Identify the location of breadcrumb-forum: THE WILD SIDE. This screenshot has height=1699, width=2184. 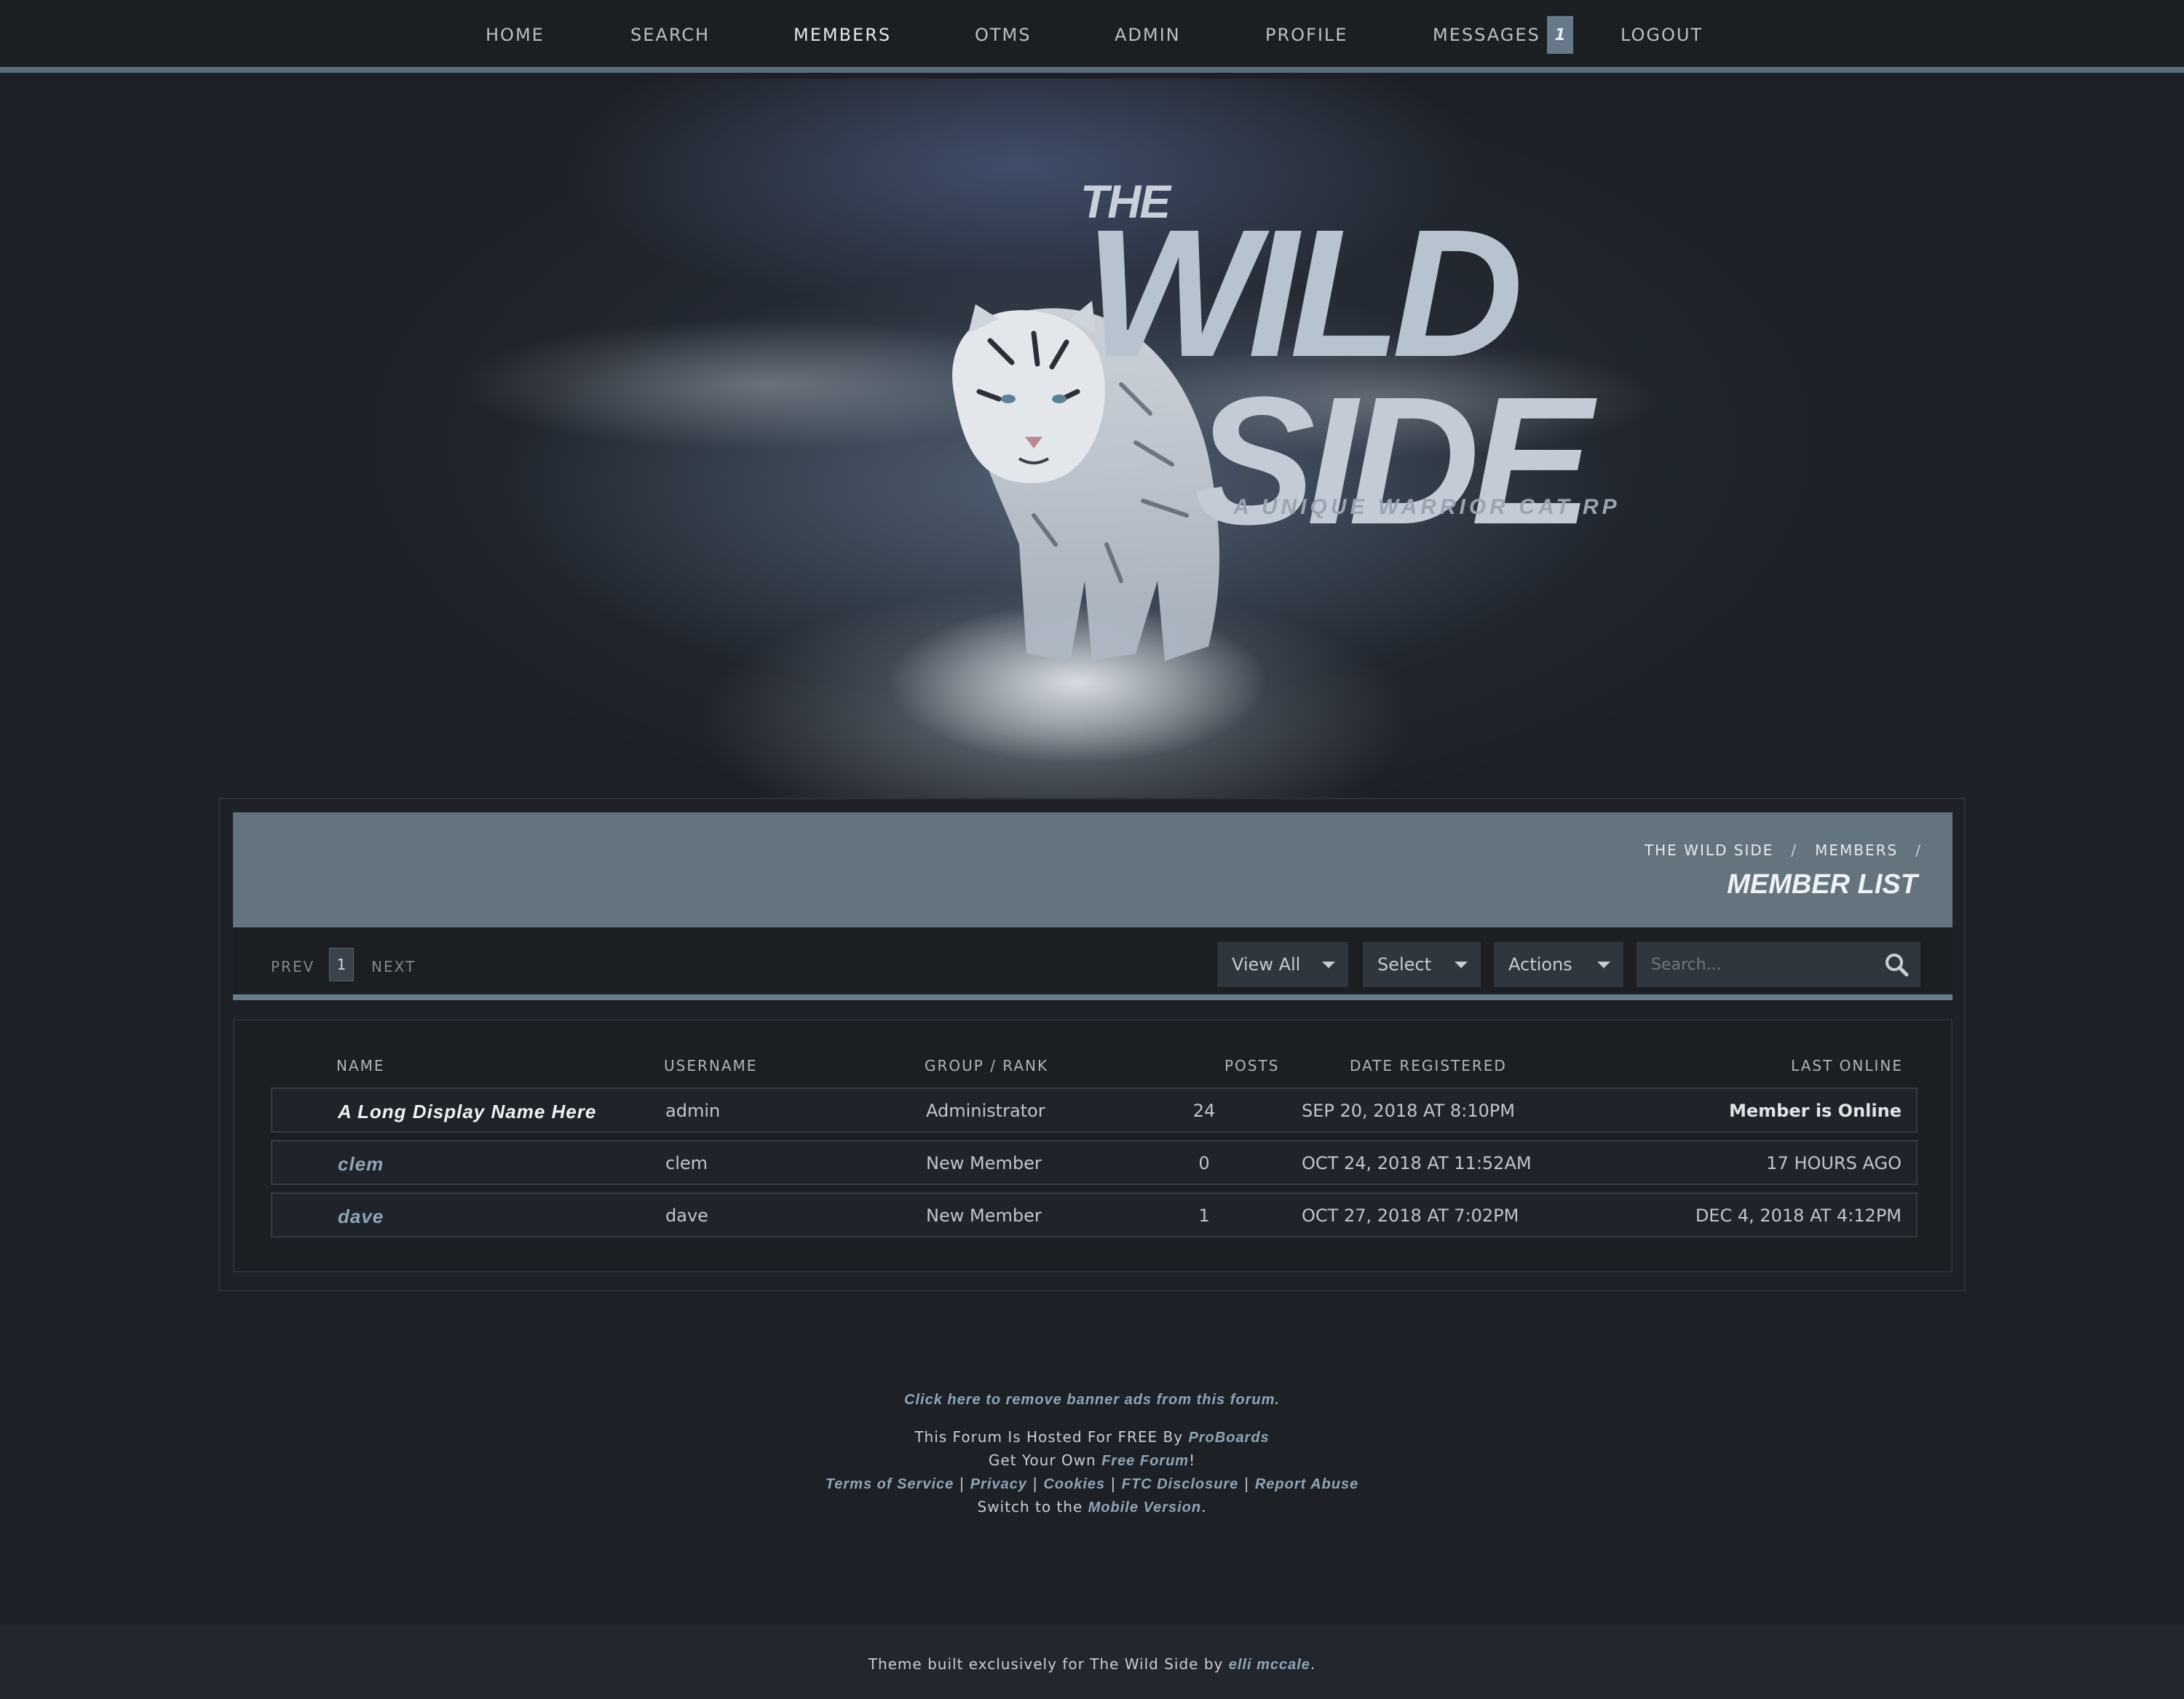
(1709, 850).